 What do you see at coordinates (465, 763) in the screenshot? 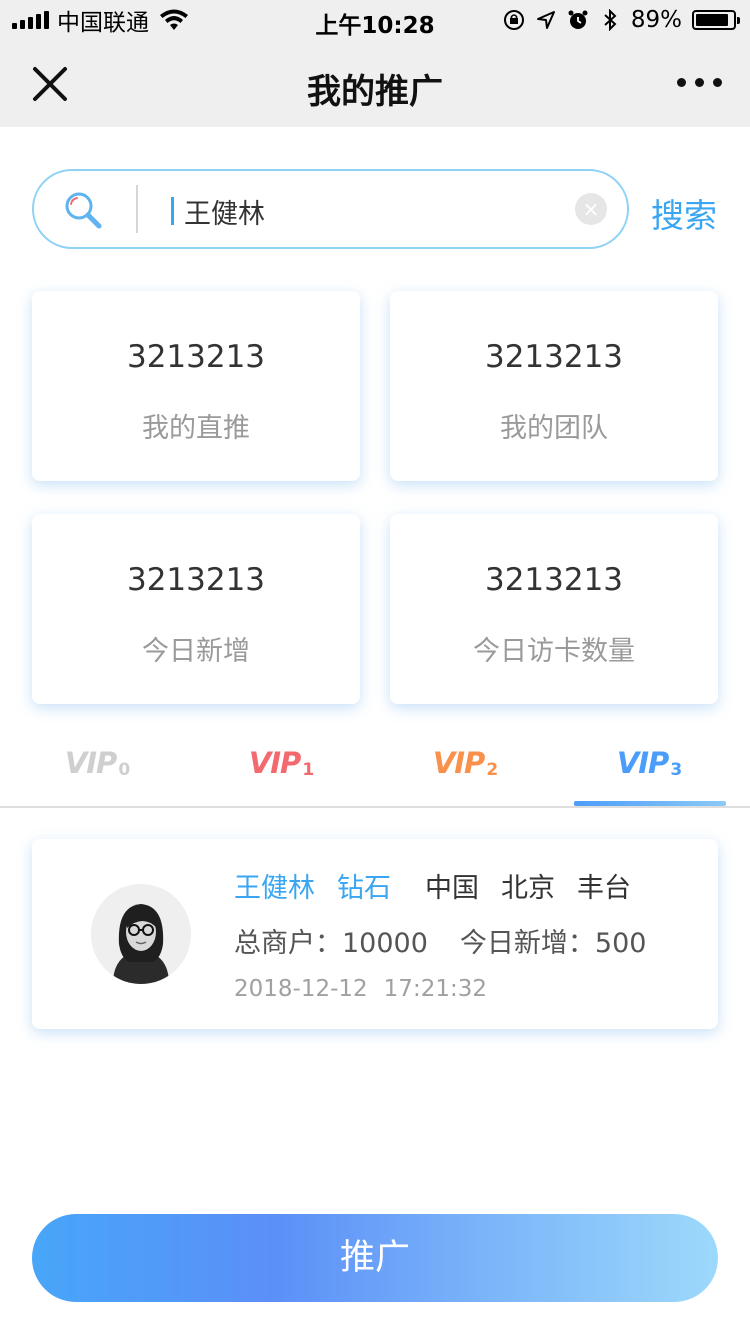
I see `tab-vip-label: VIP 2` at bounding box center [465, 763].